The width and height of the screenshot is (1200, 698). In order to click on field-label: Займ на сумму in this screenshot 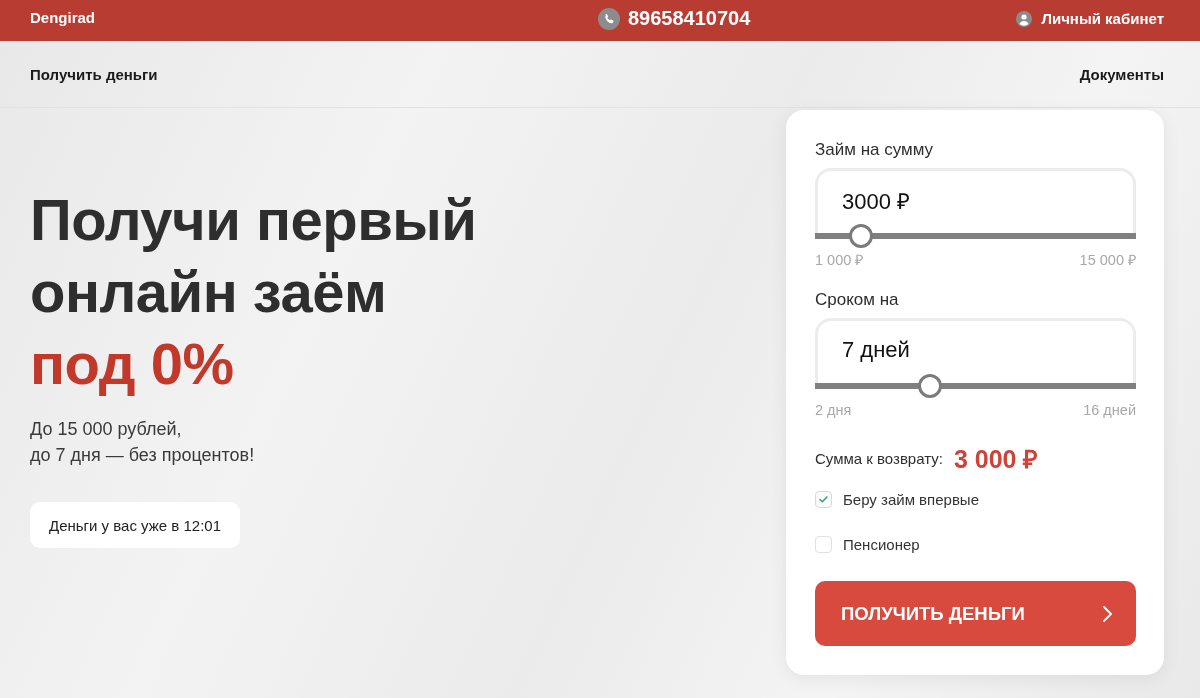, I will do `click(874, 150)`.